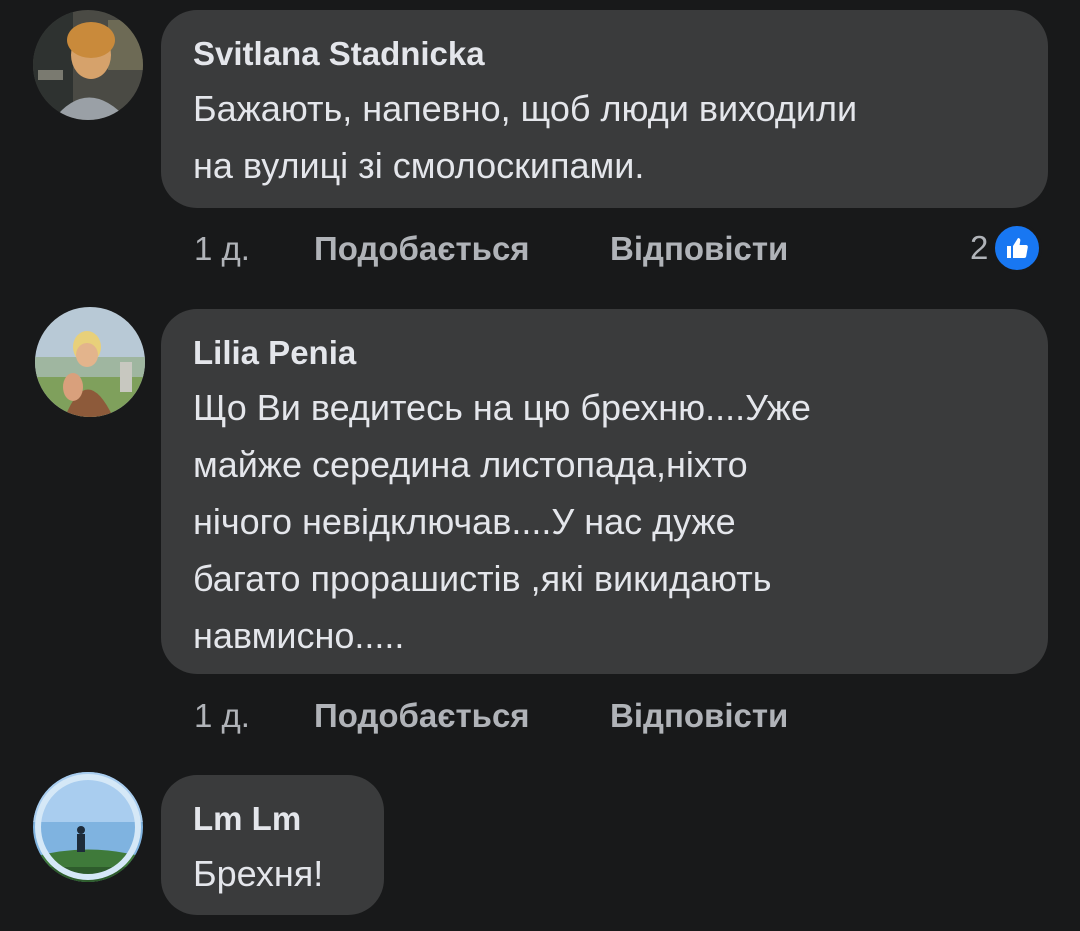 This screenshot has width=1080, height=931. Describe the element at coordinates (258, 873) in the screenshot. I see `comment-text: Брехня!` at that location.